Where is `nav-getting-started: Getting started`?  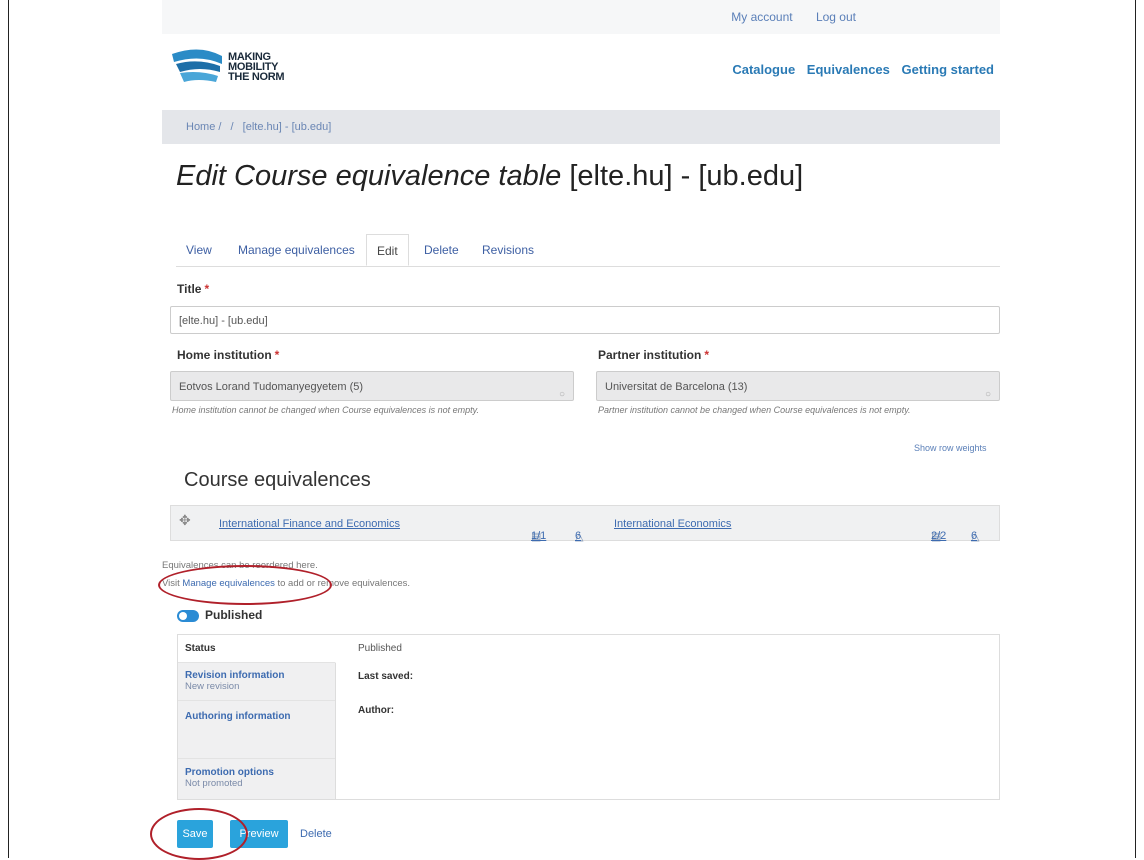 nav-getting-started: Getting started is located at coordinates (948, 69).